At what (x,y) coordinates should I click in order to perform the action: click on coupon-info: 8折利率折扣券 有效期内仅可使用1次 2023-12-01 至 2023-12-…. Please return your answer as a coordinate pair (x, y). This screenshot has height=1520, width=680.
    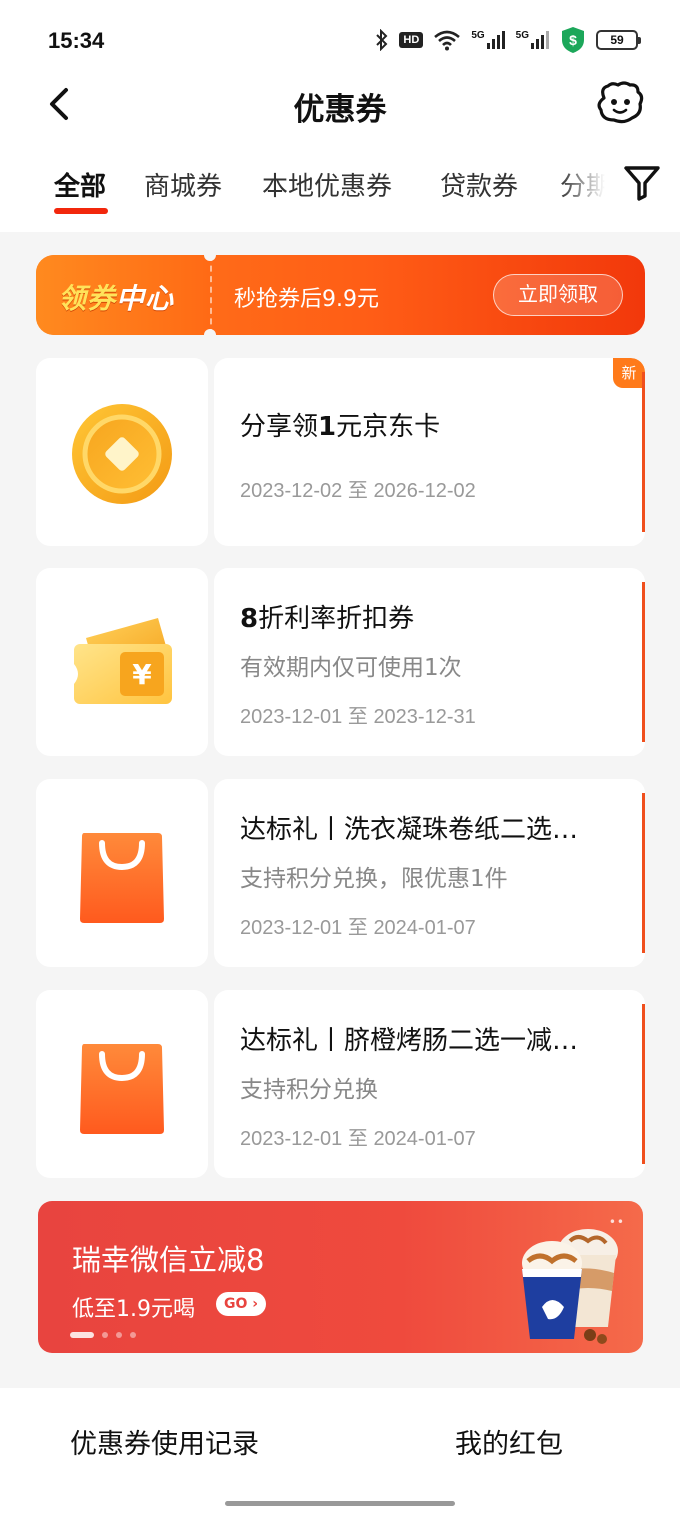
    Looking at the image, I should click on (429, 662).